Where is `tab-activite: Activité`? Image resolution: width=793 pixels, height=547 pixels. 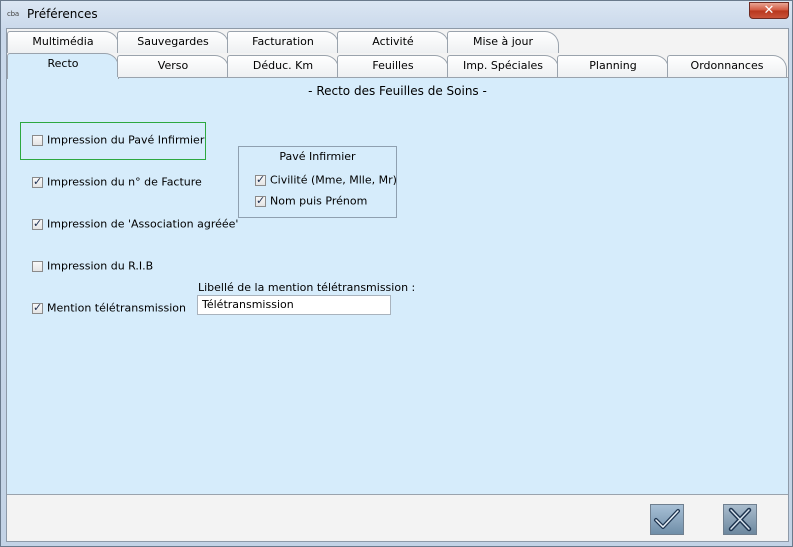
tab-activite: Activité is located at coordinates (393, 42).